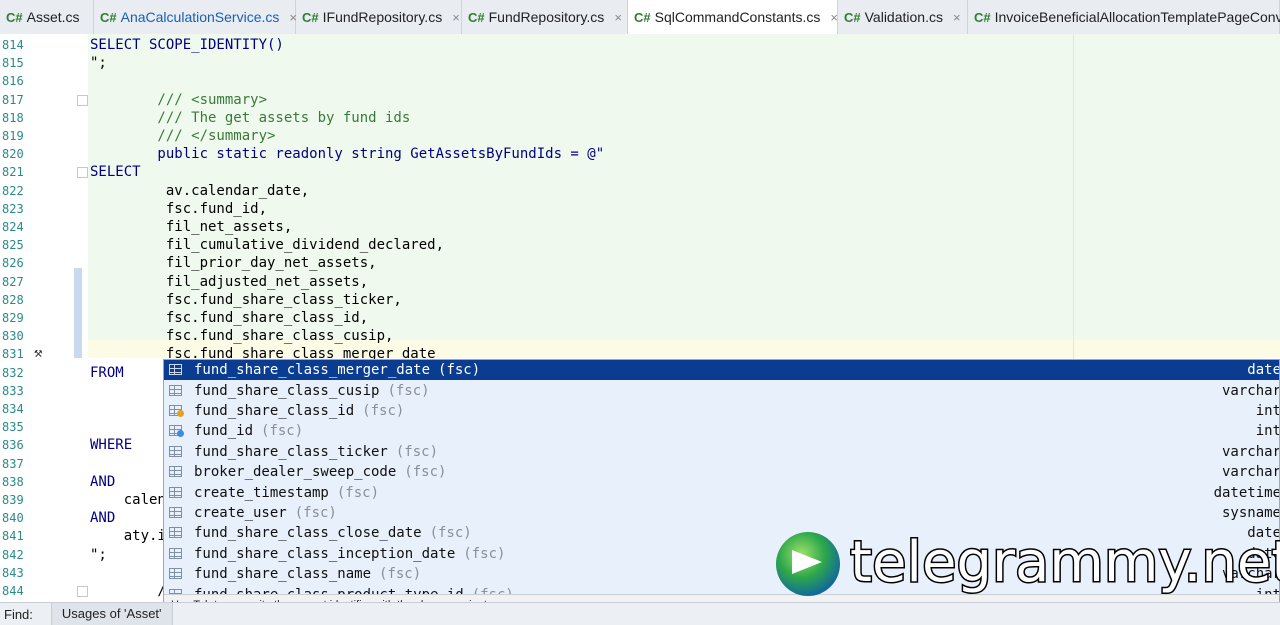 The image size is (1280, 625). What do you see at coordinates (182, 136) in the screenshot?
I see `code-line: /// </summary>` at bounding box center [182, 136].